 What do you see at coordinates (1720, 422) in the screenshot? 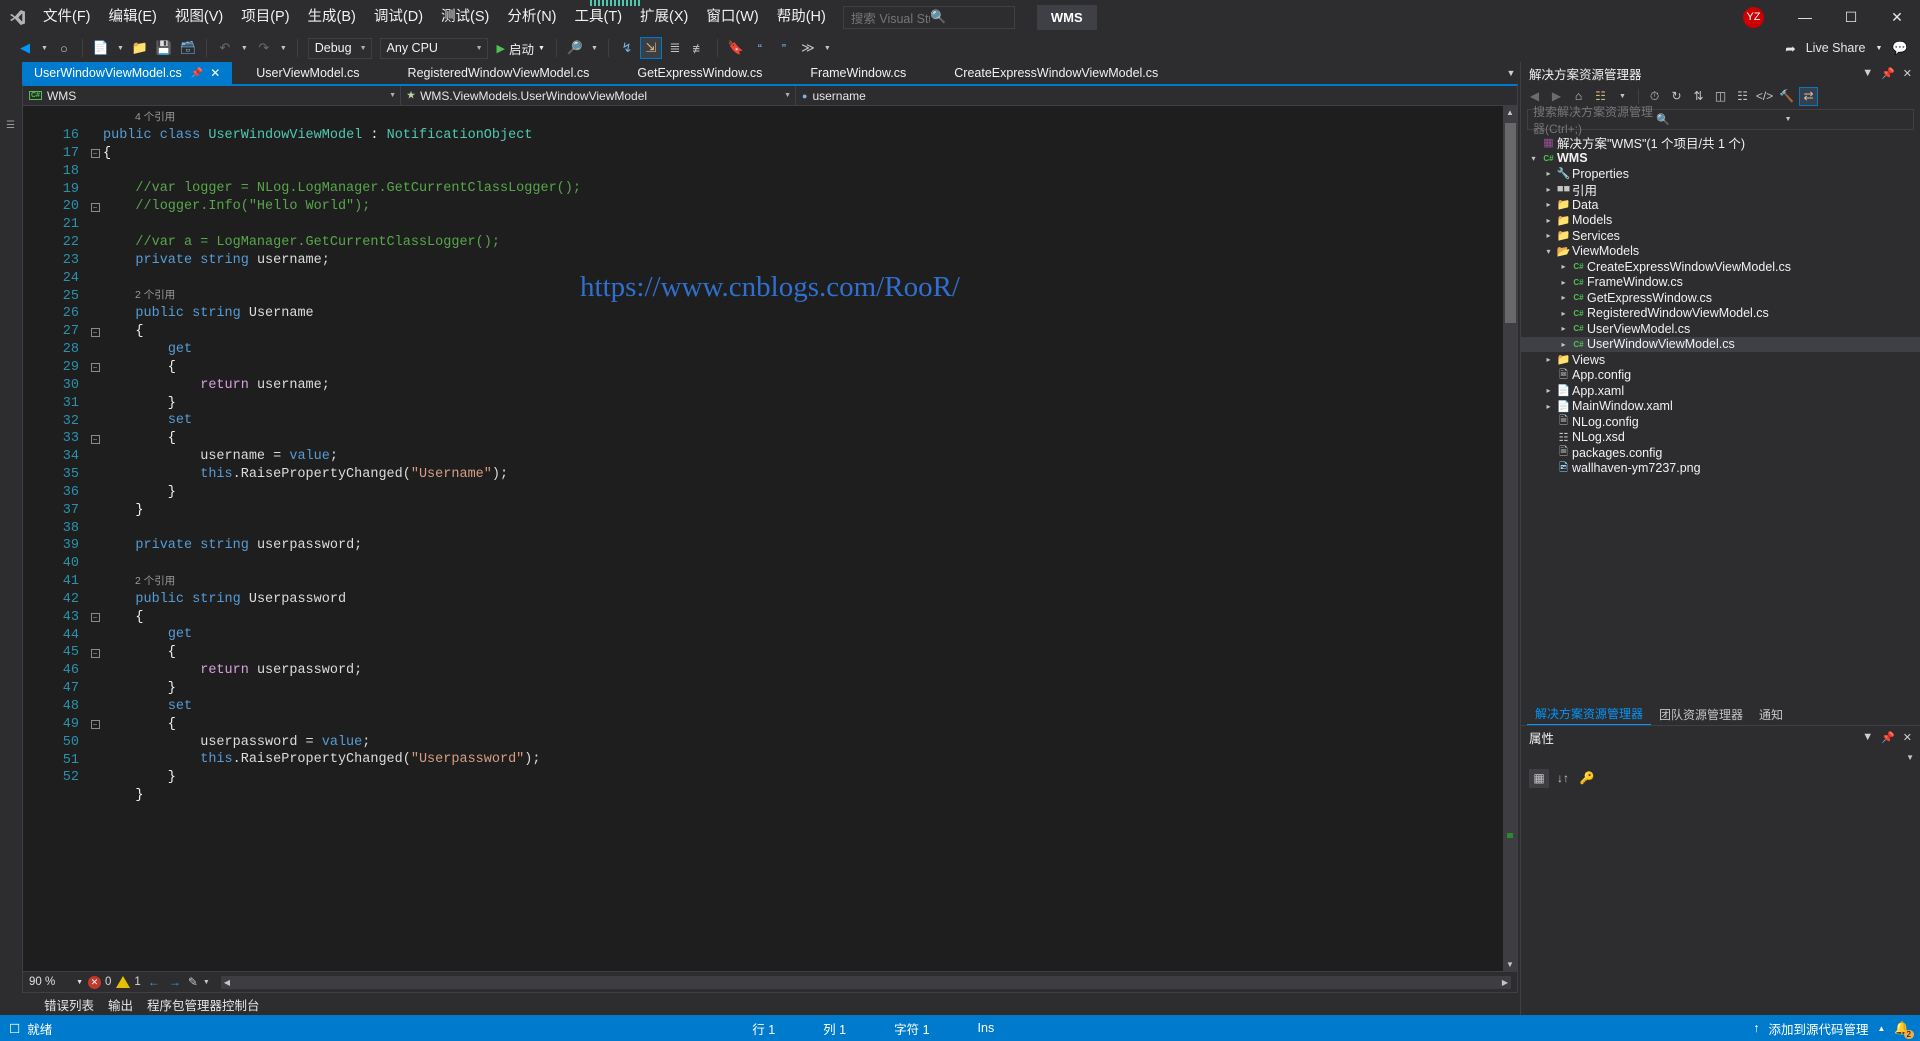
I see `tree-item-nlog-config: 🗎 NLog.config` at bounding box center [1720, 422].